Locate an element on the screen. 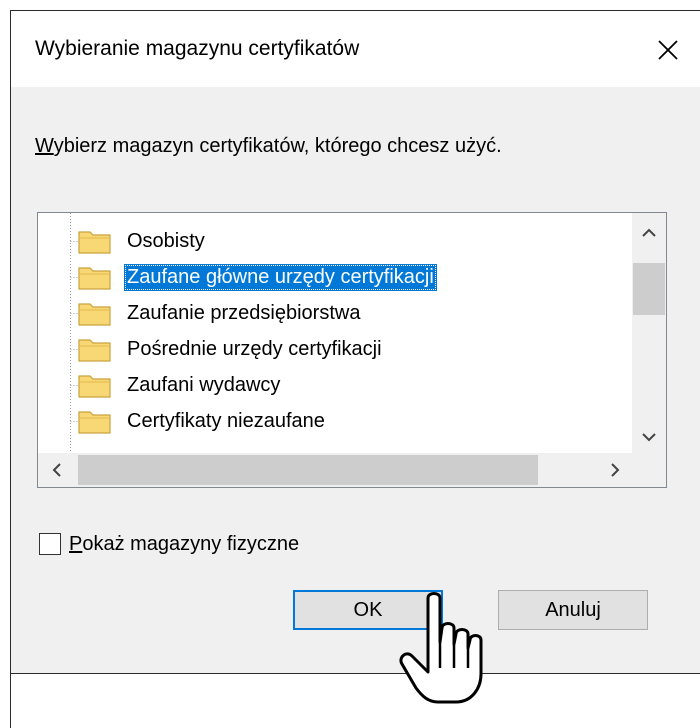 The image size is (700, 728). chevron-right-icon is located at coordinates (615, 470).